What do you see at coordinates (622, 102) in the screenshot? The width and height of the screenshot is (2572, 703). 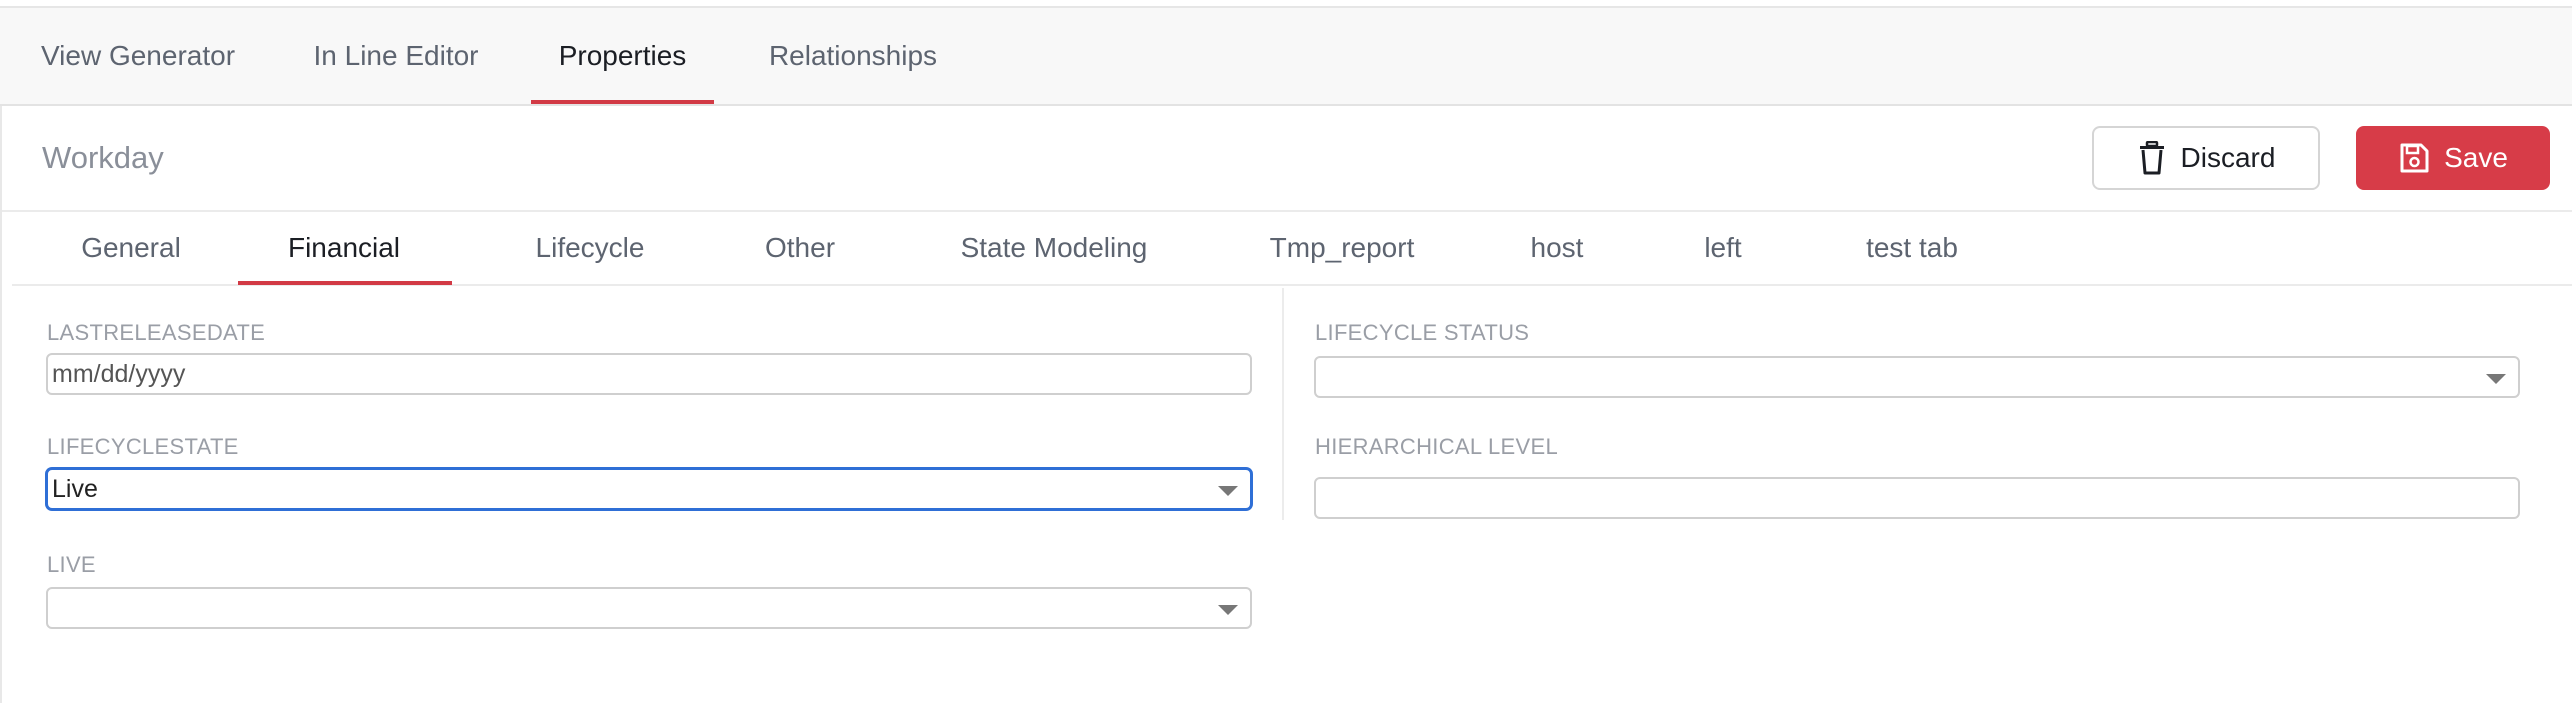 I see `active-tab-indicator` at bounding box center [622, 102].